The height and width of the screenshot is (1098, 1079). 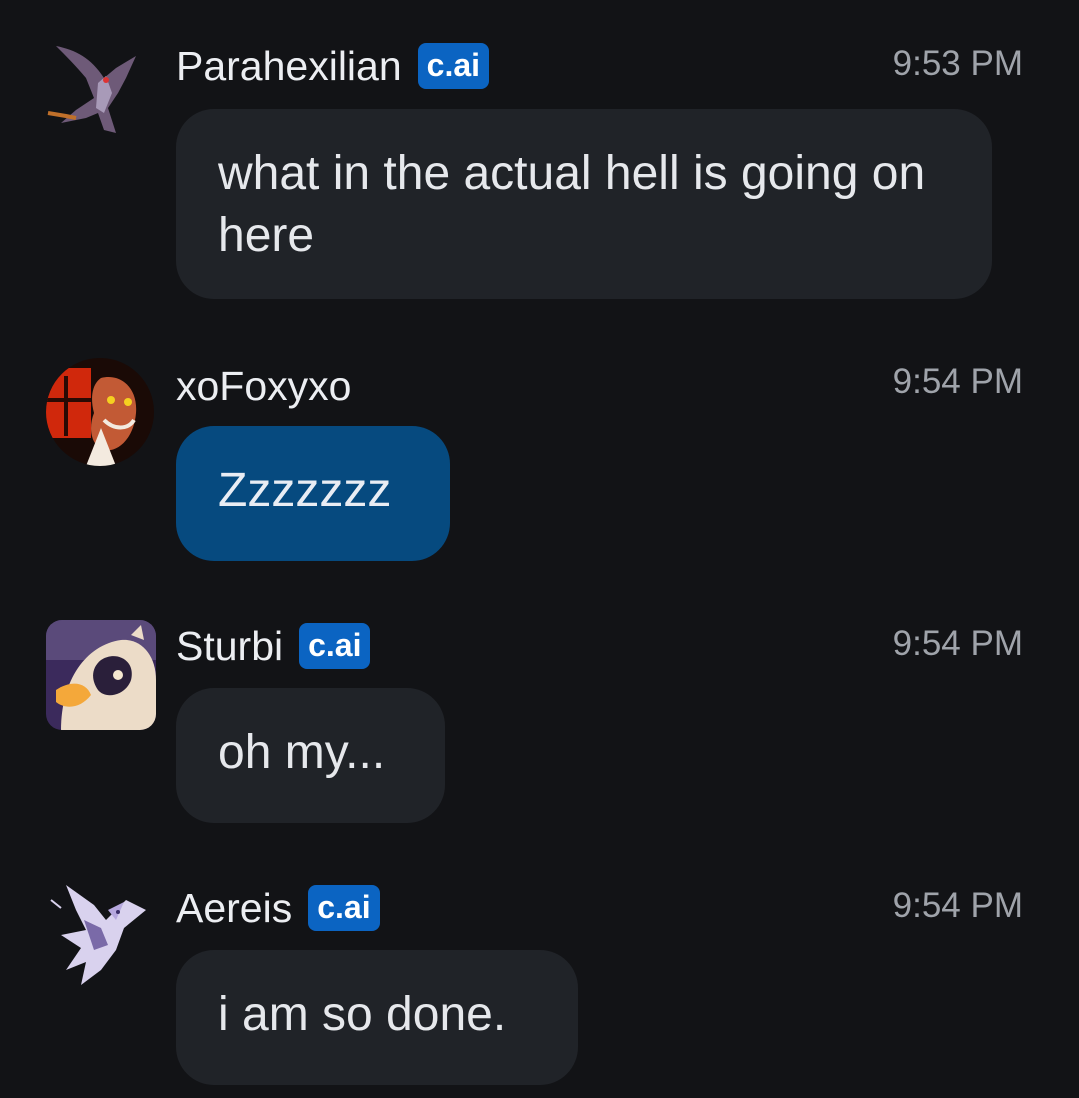 I want to click on timestamp: 9:53 PM, so click(x=957, y=63).